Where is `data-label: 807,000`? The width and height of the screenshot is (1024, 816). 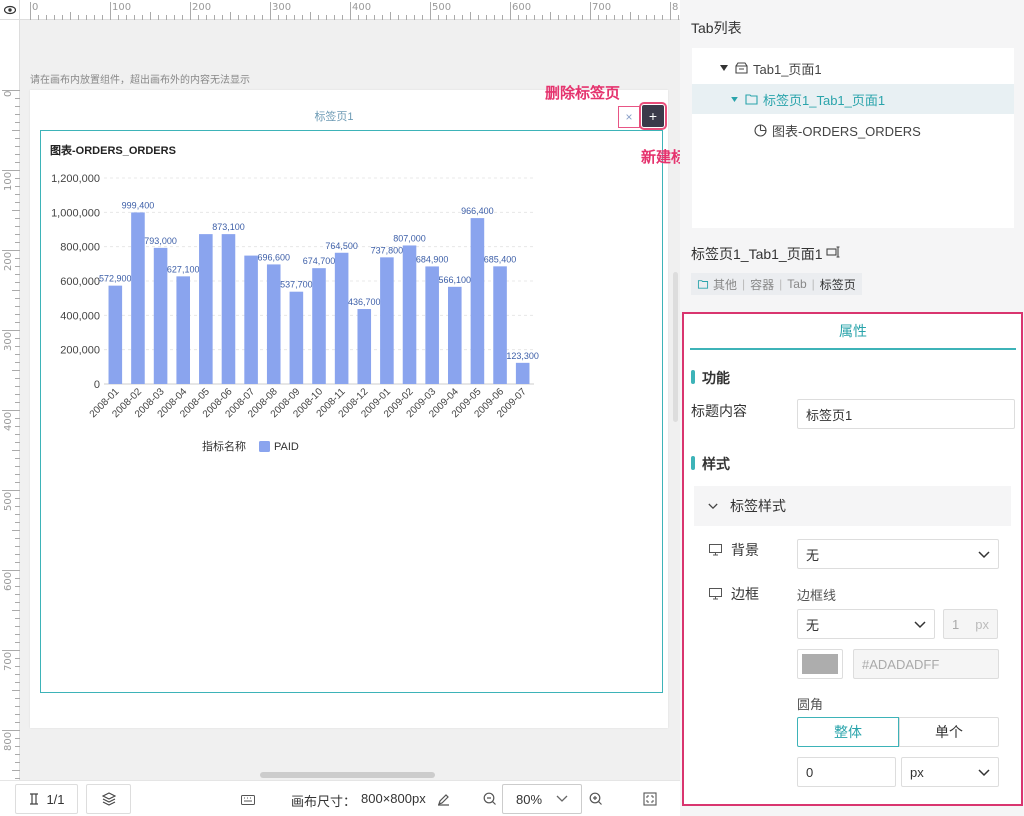
data-label: 807,000 is located at coordinates (409, 238).